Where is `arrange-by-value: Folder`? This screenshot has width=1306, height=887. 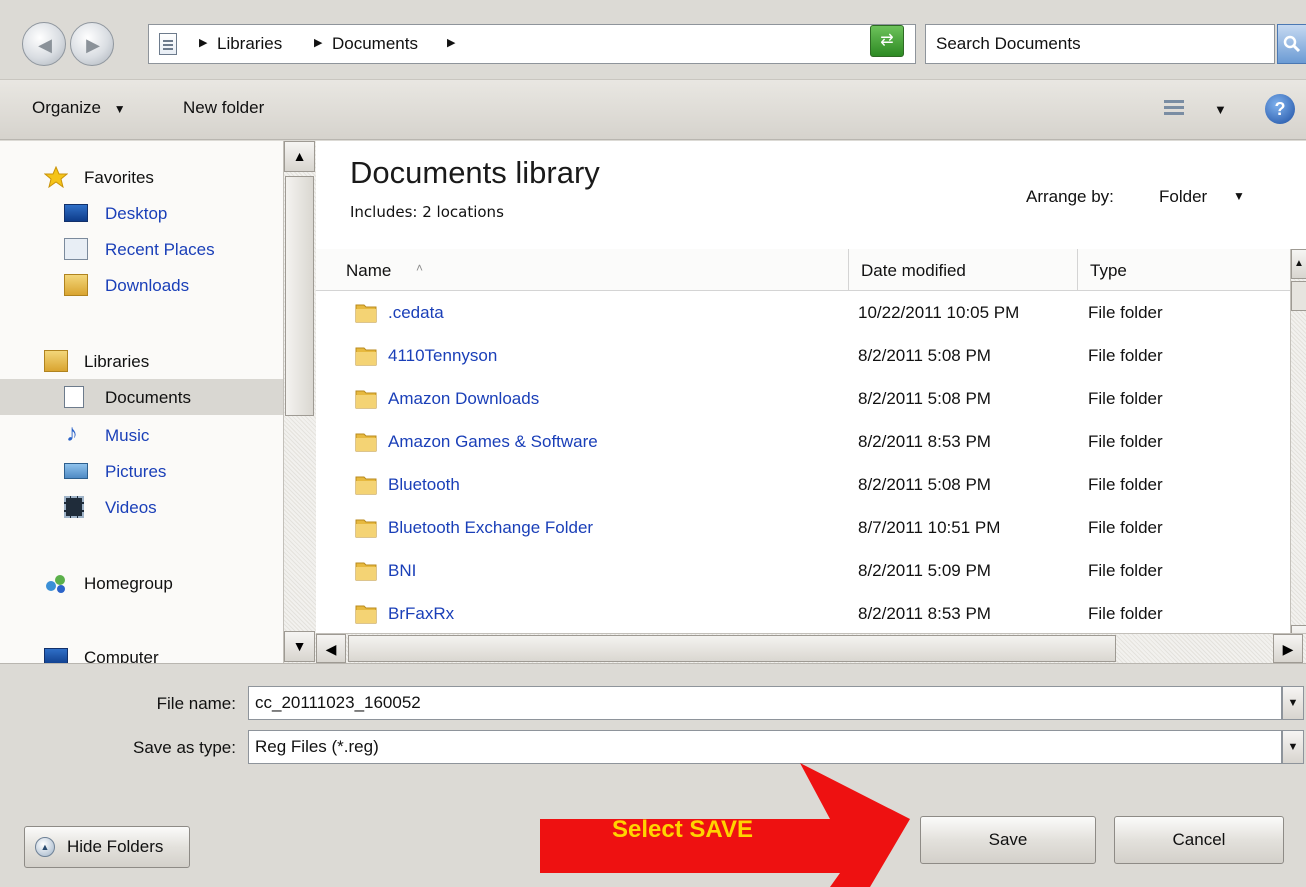
arrange-by-value: Folder is located at coordinates (1183, 197).